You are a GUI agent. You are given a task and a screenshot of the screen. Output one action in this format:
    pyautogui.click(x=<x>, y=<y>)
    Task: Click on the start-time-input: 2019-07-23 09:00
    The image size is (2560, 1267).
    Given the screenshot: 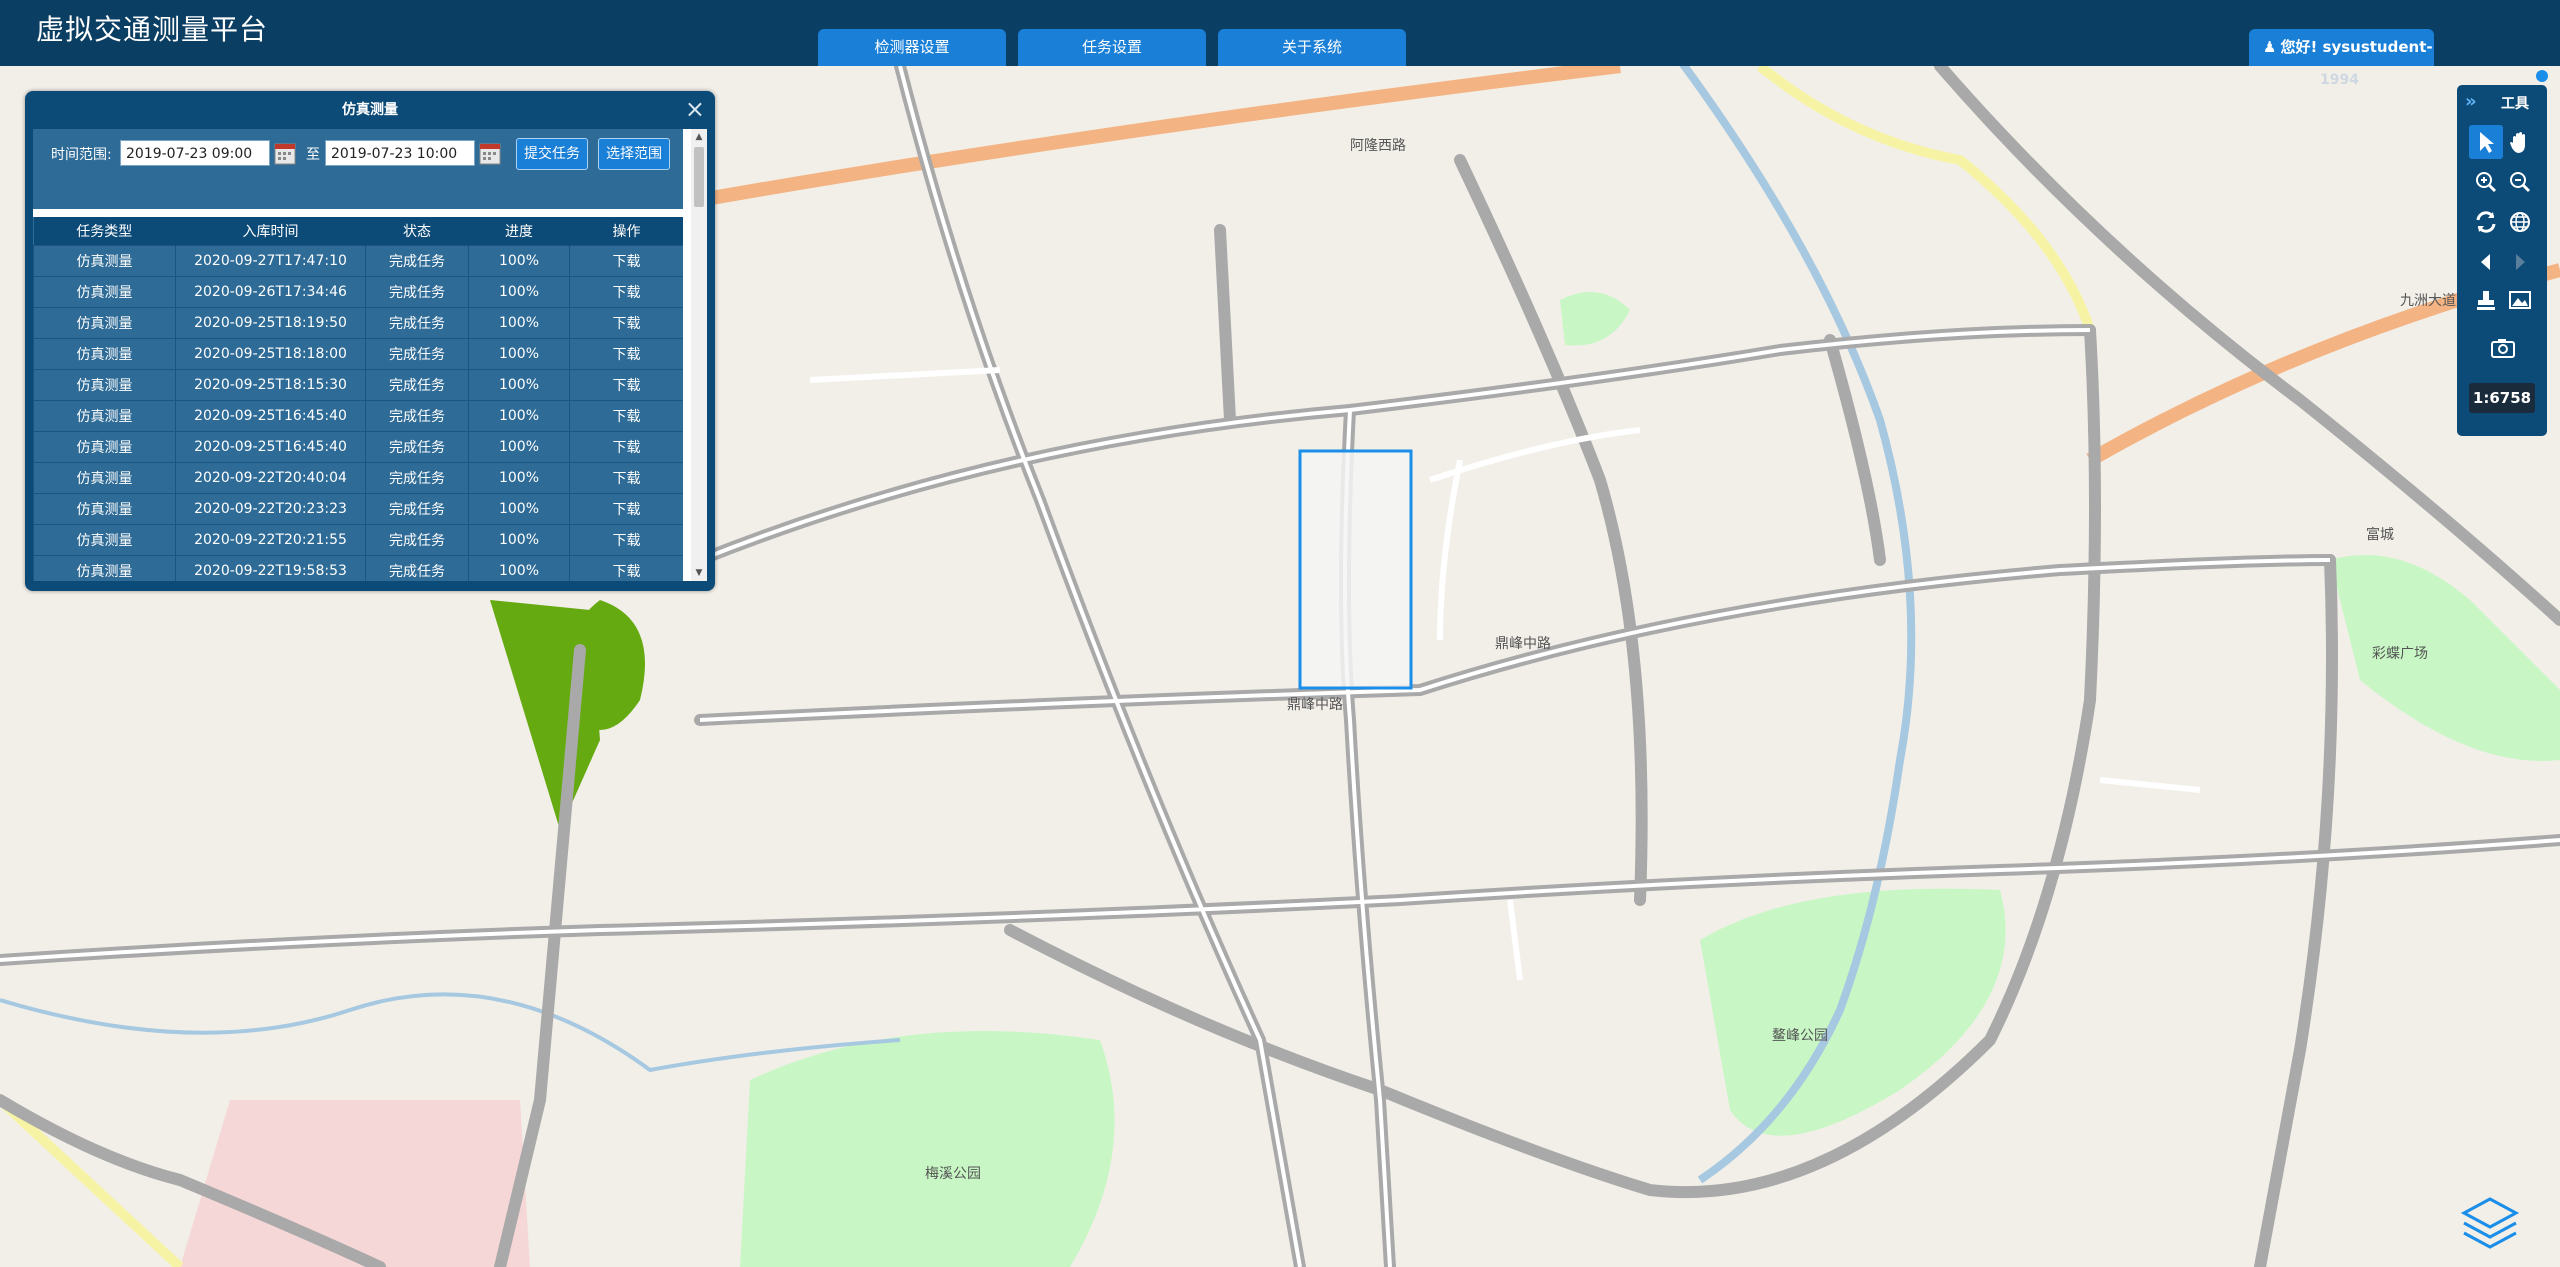 What is the action you would take?
    pyautogui.click(x=195, y=153)
    